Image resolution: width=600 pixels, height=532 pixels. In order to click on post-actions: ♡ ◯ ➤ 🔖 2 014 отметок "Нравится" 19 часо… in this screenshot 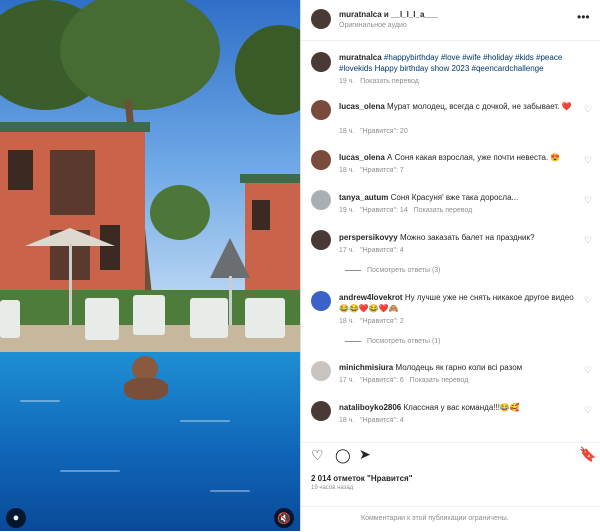, I will do `click(450, 466)`.